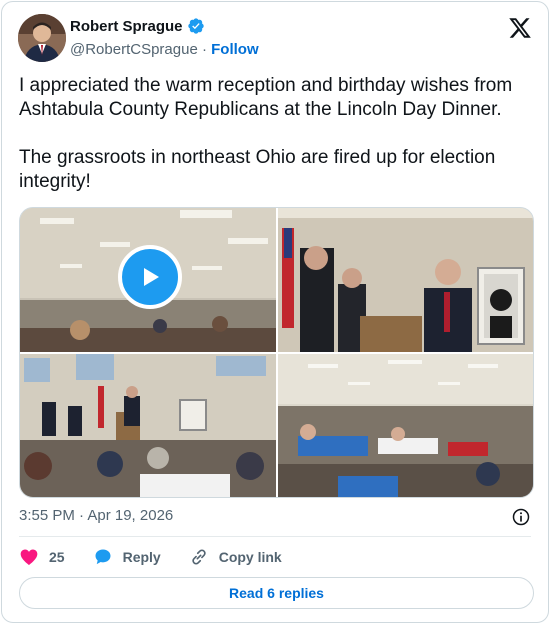 The width and height of the screenshot is (550, 624). What do you see at coordinates (57, 557) in the screenshot?
I see `like-count: 25` at bounding box center [57, 557].